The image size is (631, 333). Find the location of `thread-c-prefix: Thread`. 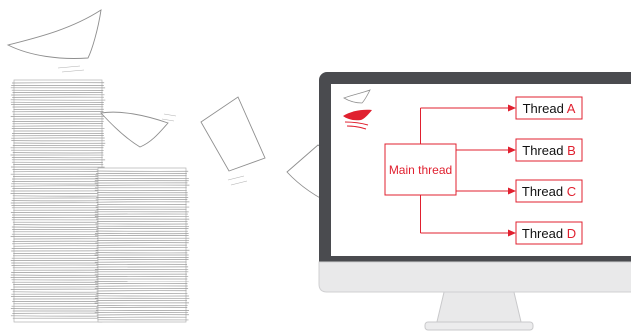

thread-c-prefix: Thread is located at coordinates (544, 191).